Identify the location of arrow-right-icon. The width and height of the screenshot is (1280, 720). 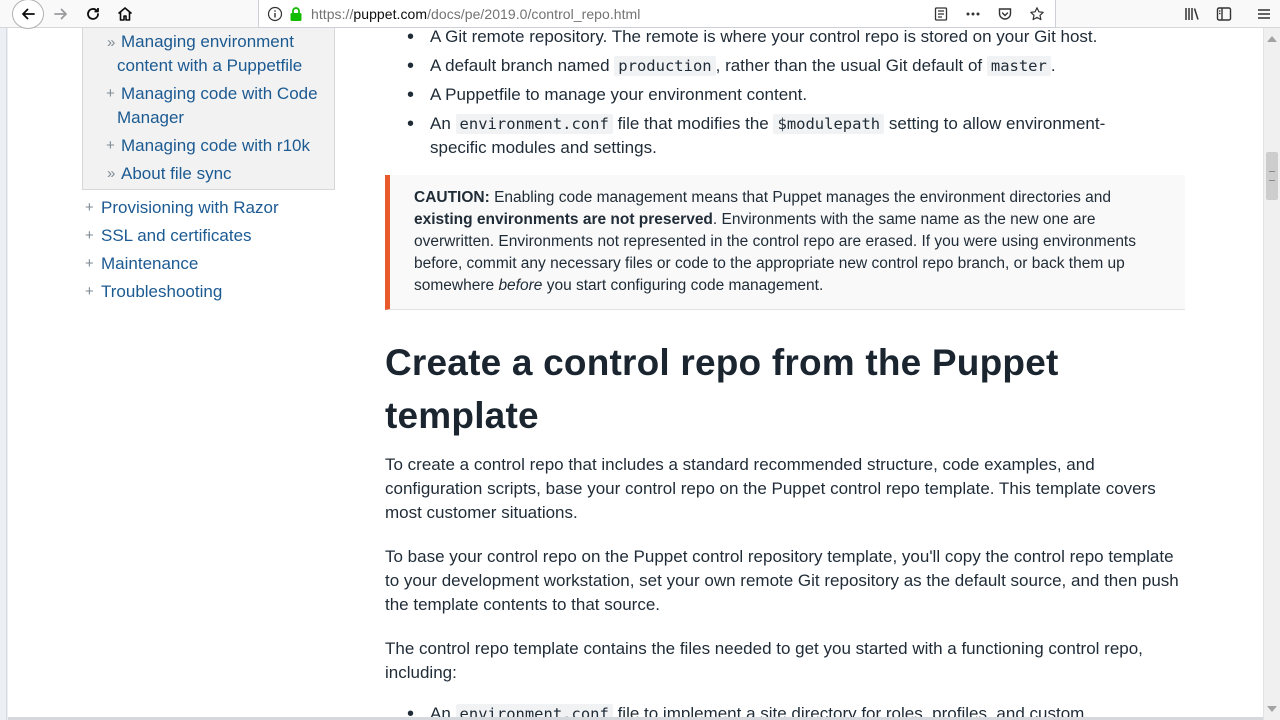
(60, 14).